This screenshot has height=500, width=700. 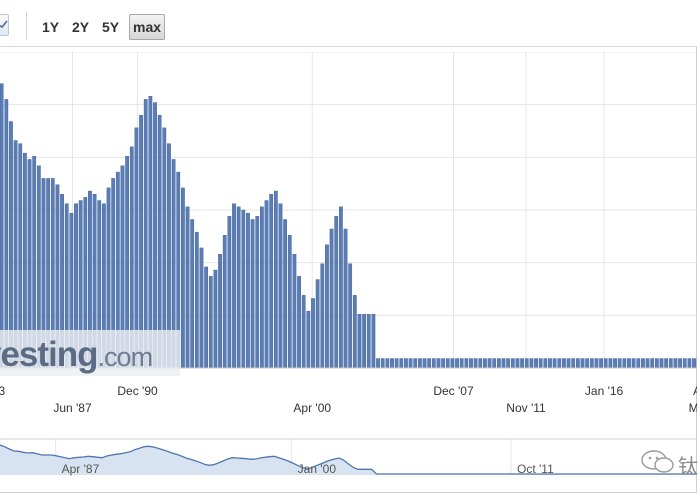 What do you see at coordinates (110, 27) in the screenshot?
I see `range-button-5y: 5Y` at bounding box center [110, 27].